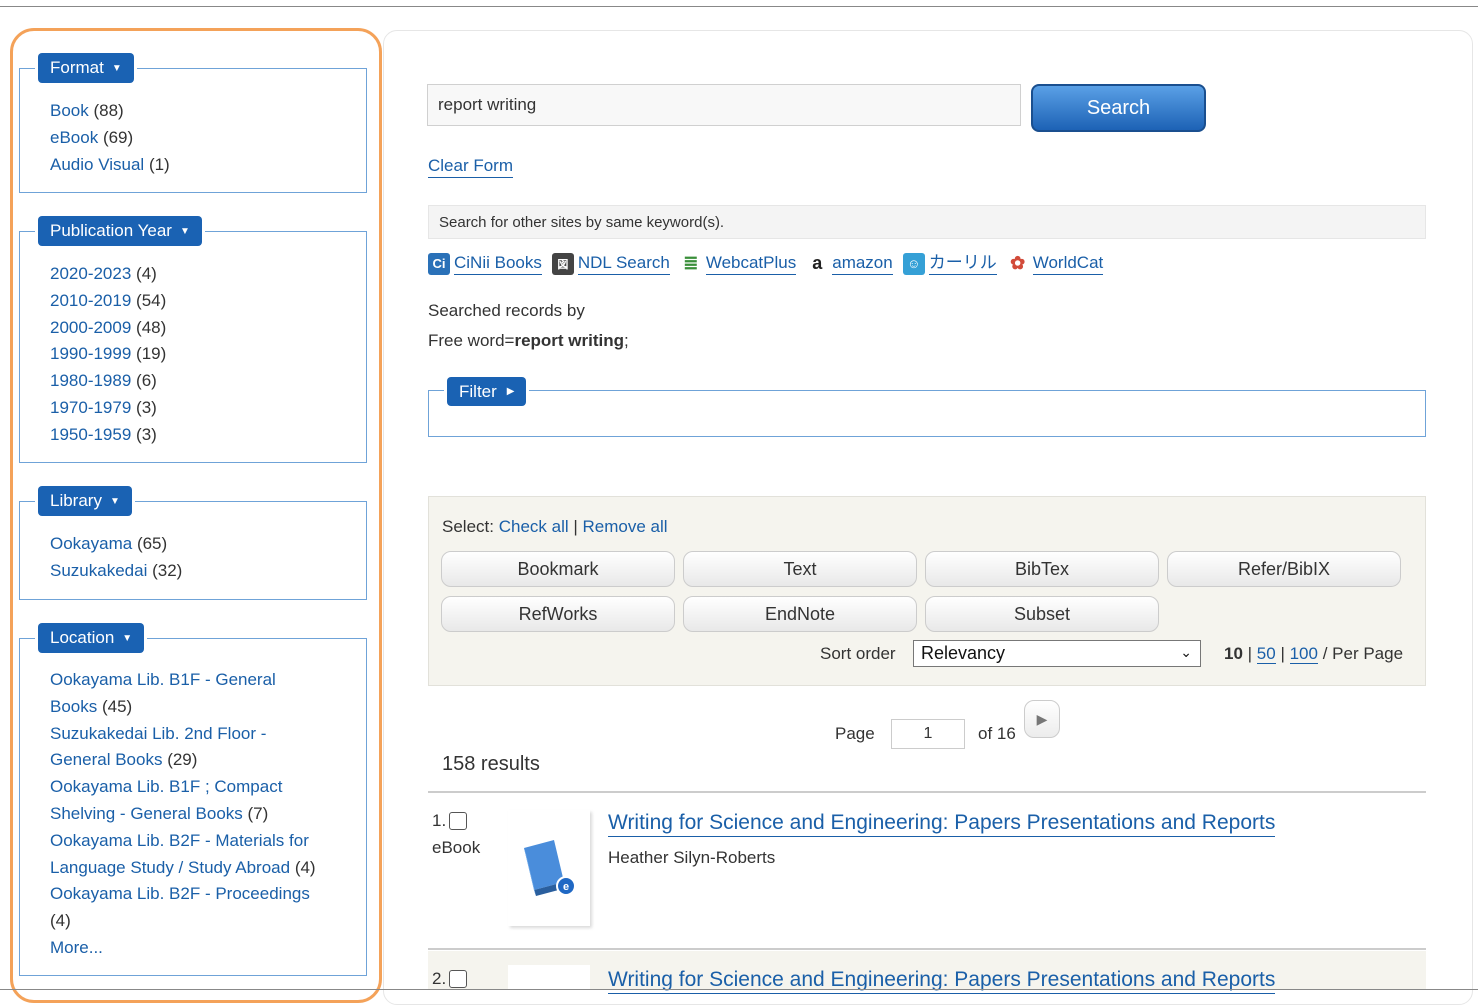 The height and width of the screenshot is (1005, 1478). What do you see at coordinates (927, 949) in the screenshot?
I see `divider` at bounding box center [927, 949].